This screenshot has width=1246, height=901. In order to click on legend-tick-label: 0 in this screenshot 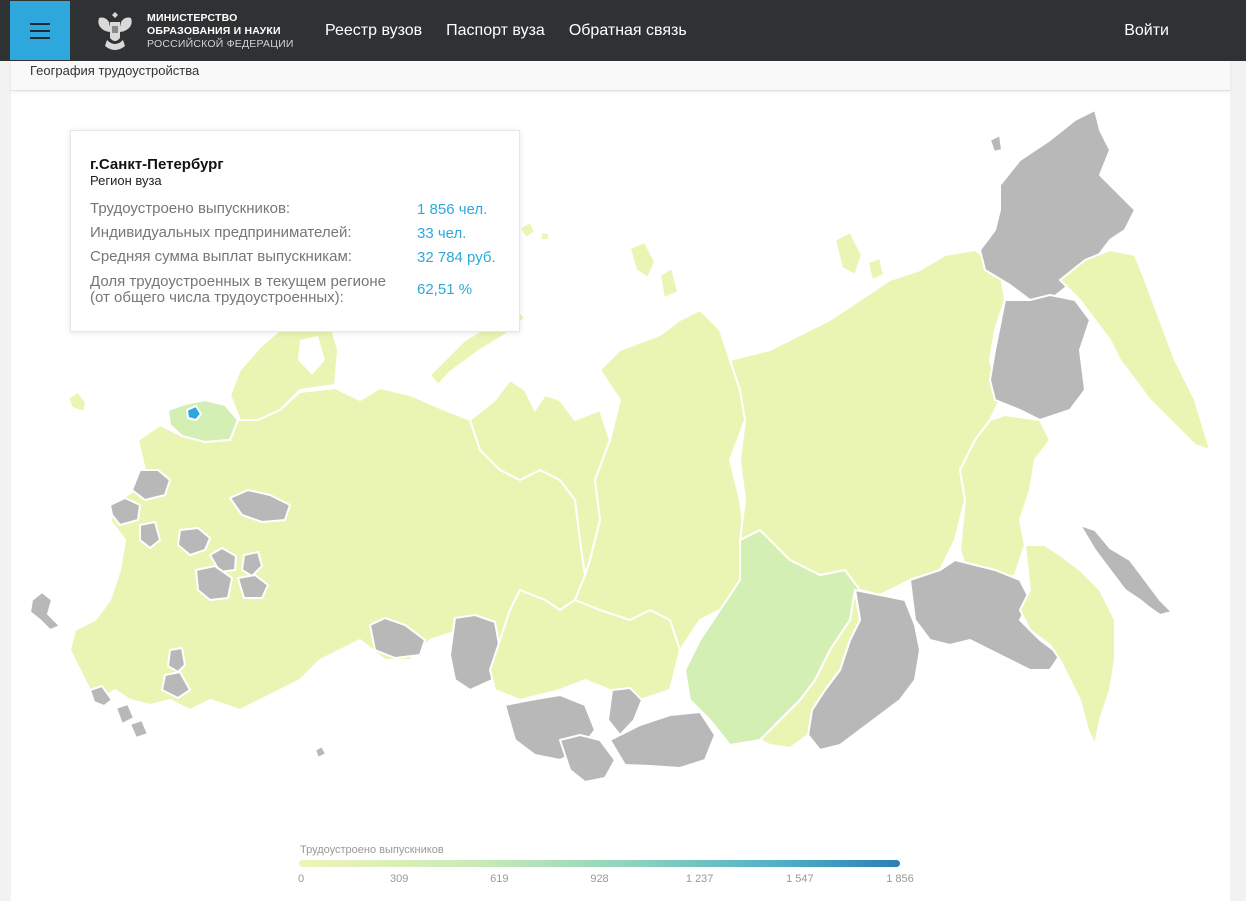, I will do `click(301, 879)`.